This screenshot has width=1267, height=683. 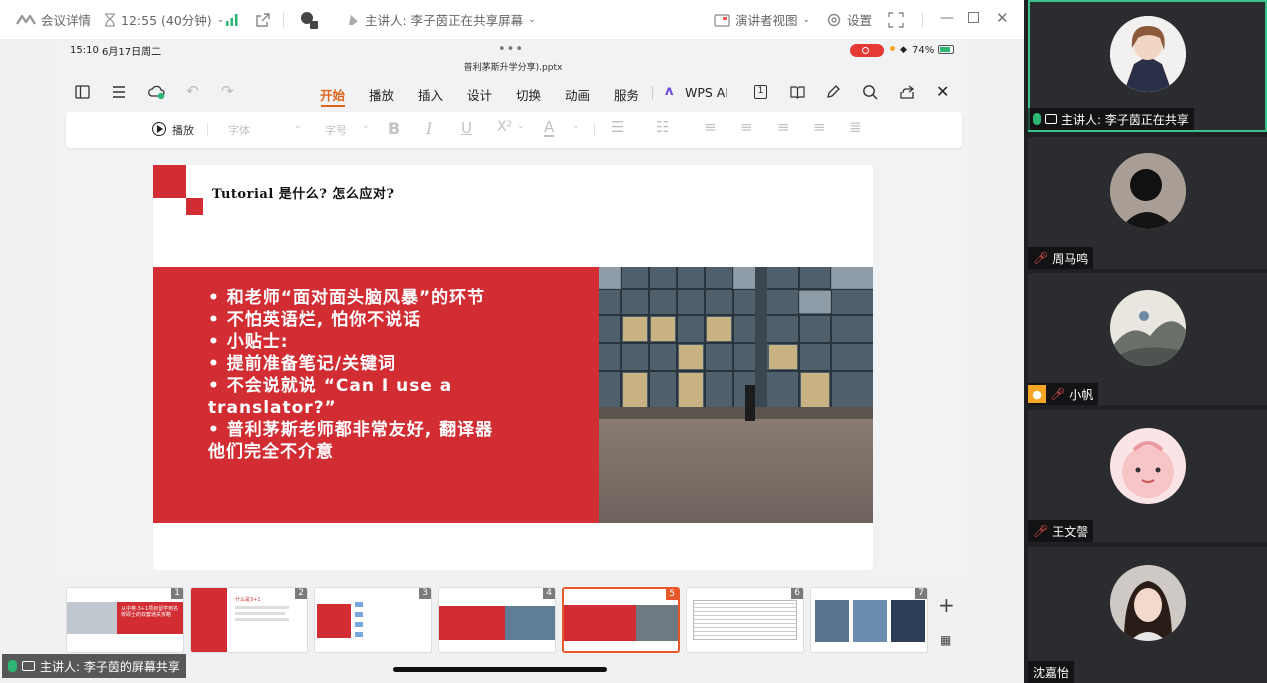 I want to click on mic-on-icon, so click(x=12, y=666).